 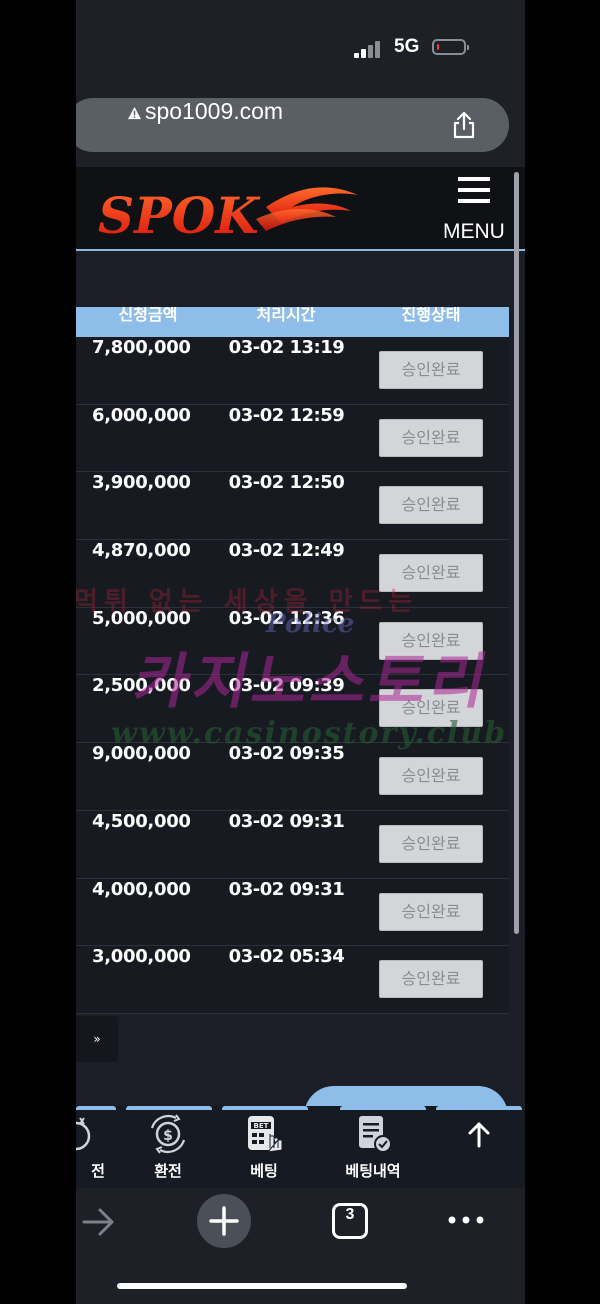 What do you see at coordinates (292, 506) in the screenshot?
I see `table-row: 3,900,000 03-02 12:50 승인완료` at bounding box center [292, 506].